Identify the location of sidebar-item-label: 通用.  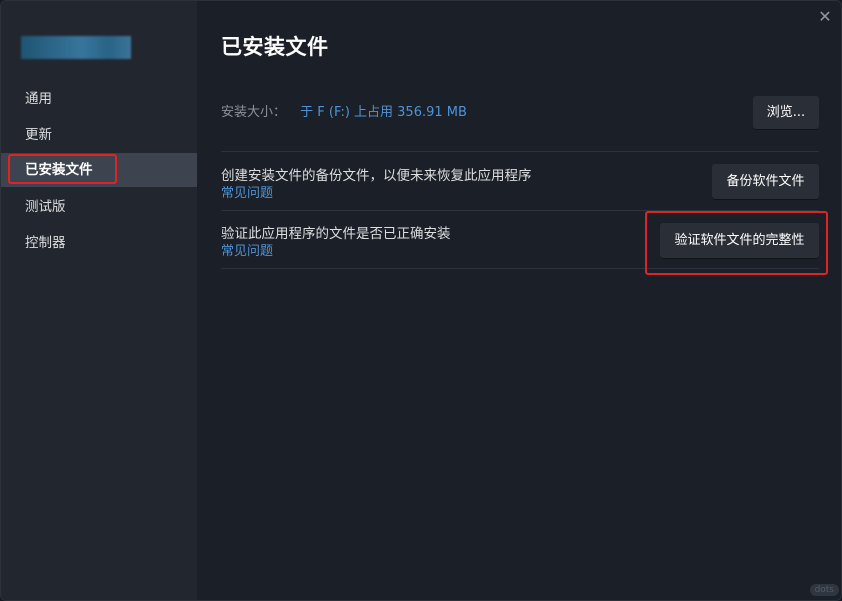
(38, 99).